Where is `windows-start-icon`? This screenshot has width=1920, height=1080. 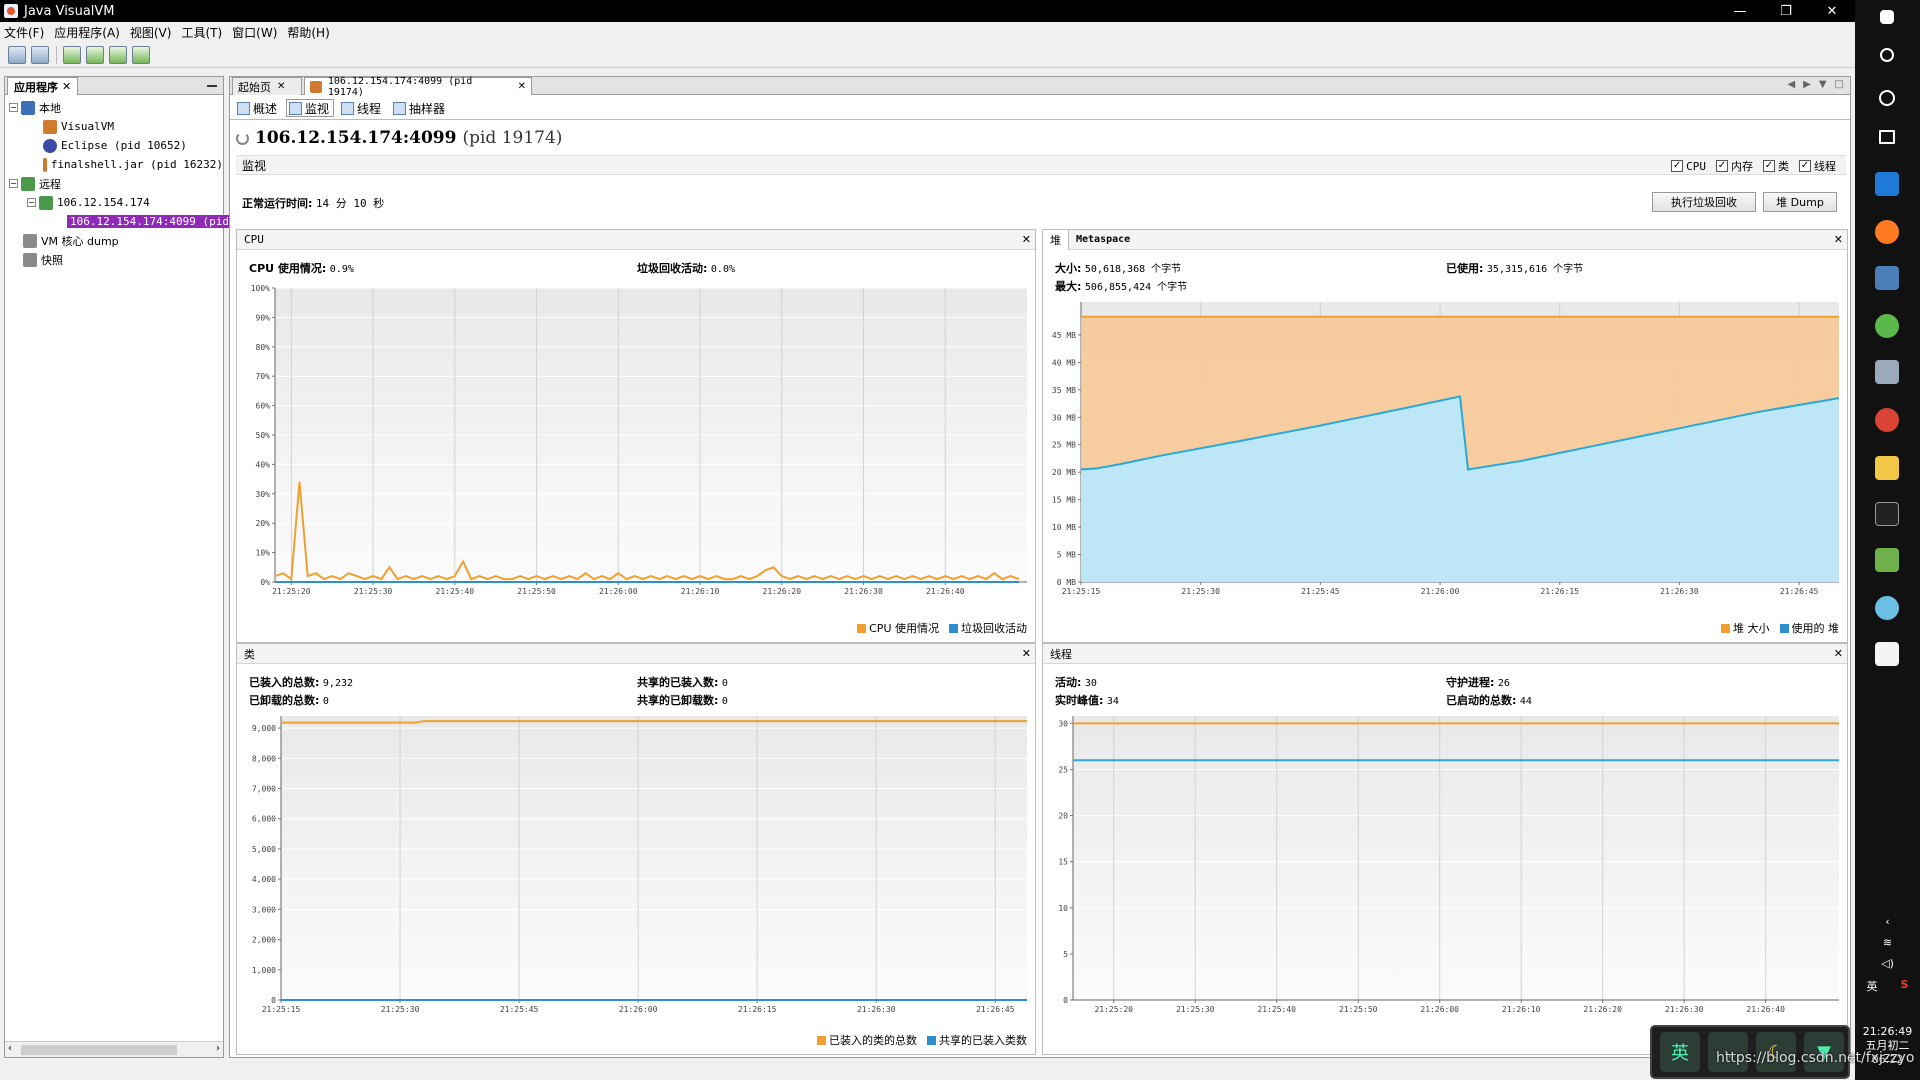
windows-start-icon is located at coordinates (1887, 17).